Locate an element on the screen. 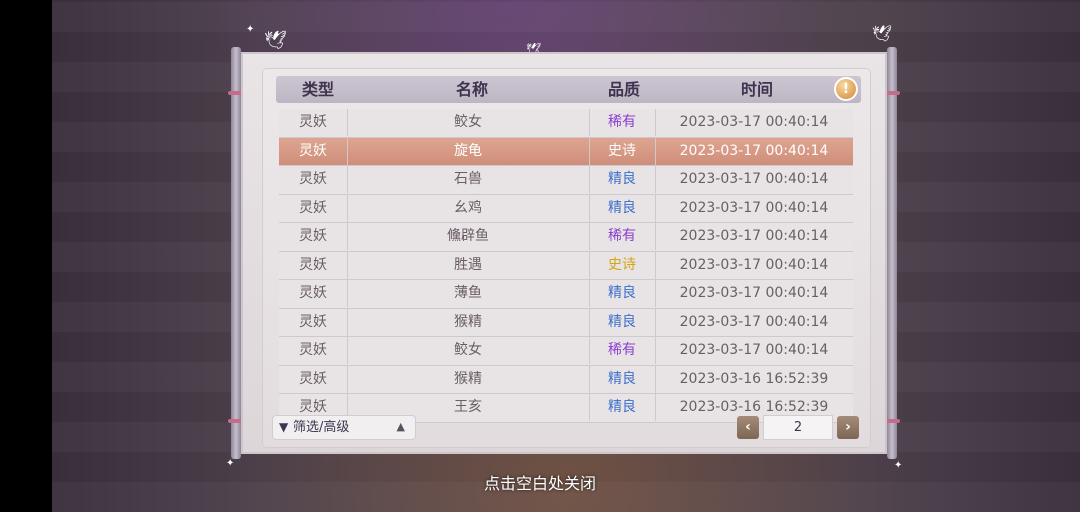 Image resolution: width=1080 pixels, height=512 pixels. chevron-up-icon: ▲ is located at coordinates (400, 426).